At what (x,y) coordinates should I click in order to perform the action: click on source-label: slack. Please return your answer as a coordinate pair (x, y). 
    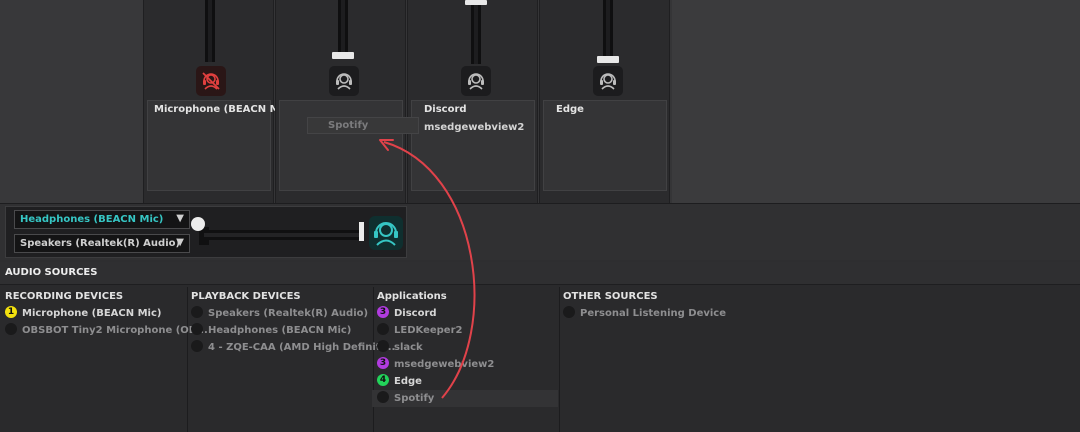
    Looking at the image, I should click on (408, 347).